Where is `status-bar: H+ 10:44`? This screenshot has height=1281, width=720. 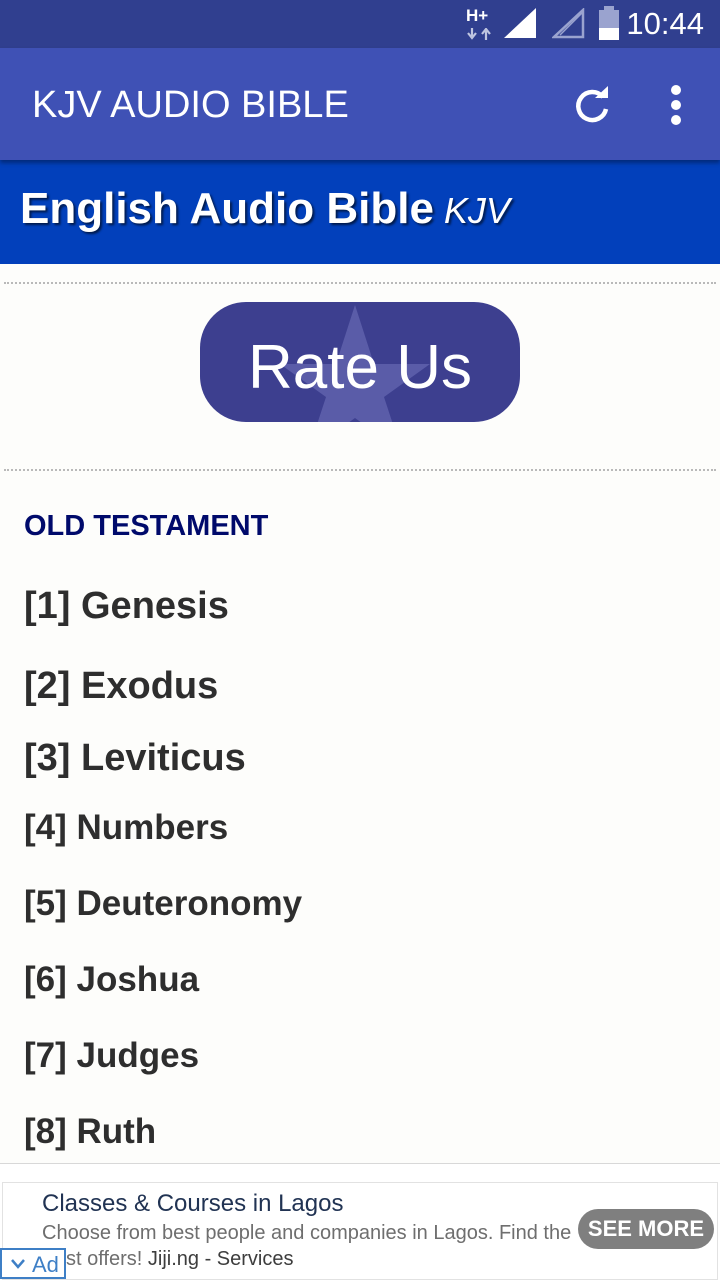 status-bar: H+ 10:44 is located at coordinates (360, 24).